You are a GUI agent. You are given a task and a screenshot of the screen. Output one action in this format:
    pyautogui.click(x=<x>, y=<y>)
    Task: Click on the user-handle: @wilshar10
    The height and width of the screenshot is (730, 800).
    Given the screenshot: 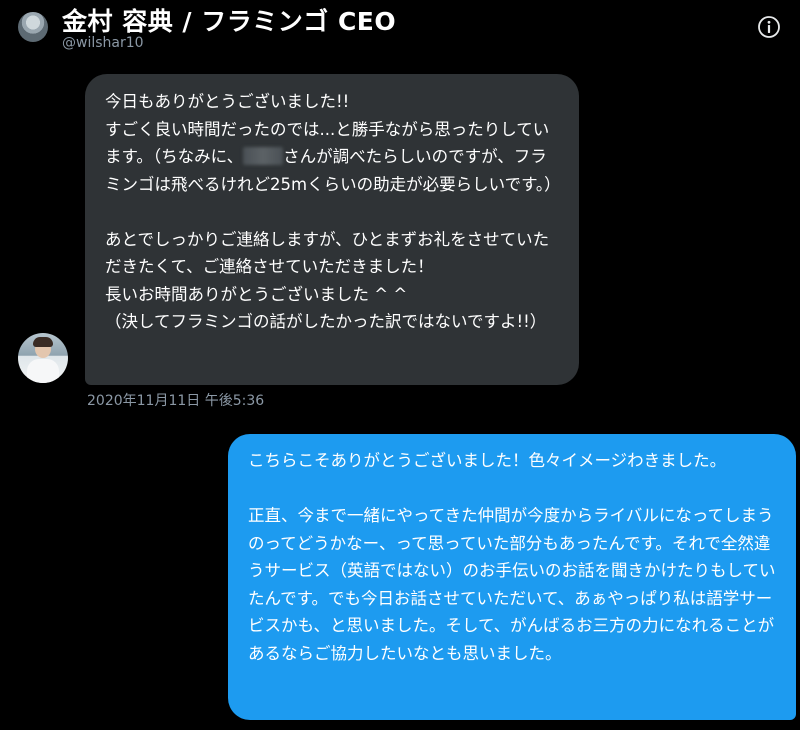 What is the action you would take?
    pyautogui.click(x=103, y=43)
    